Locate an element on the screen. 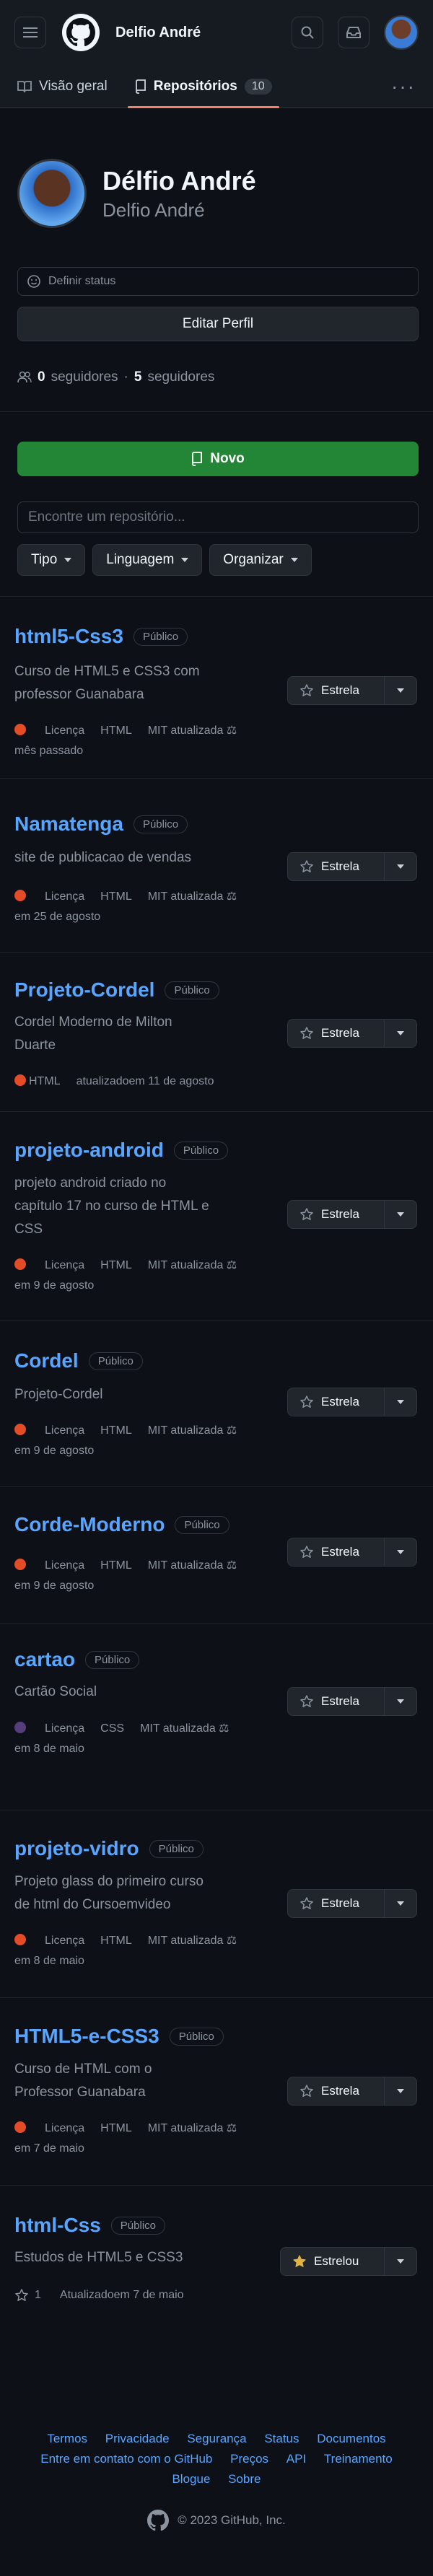  filter-type-button: Tipo is located at coordinates (52, 560).